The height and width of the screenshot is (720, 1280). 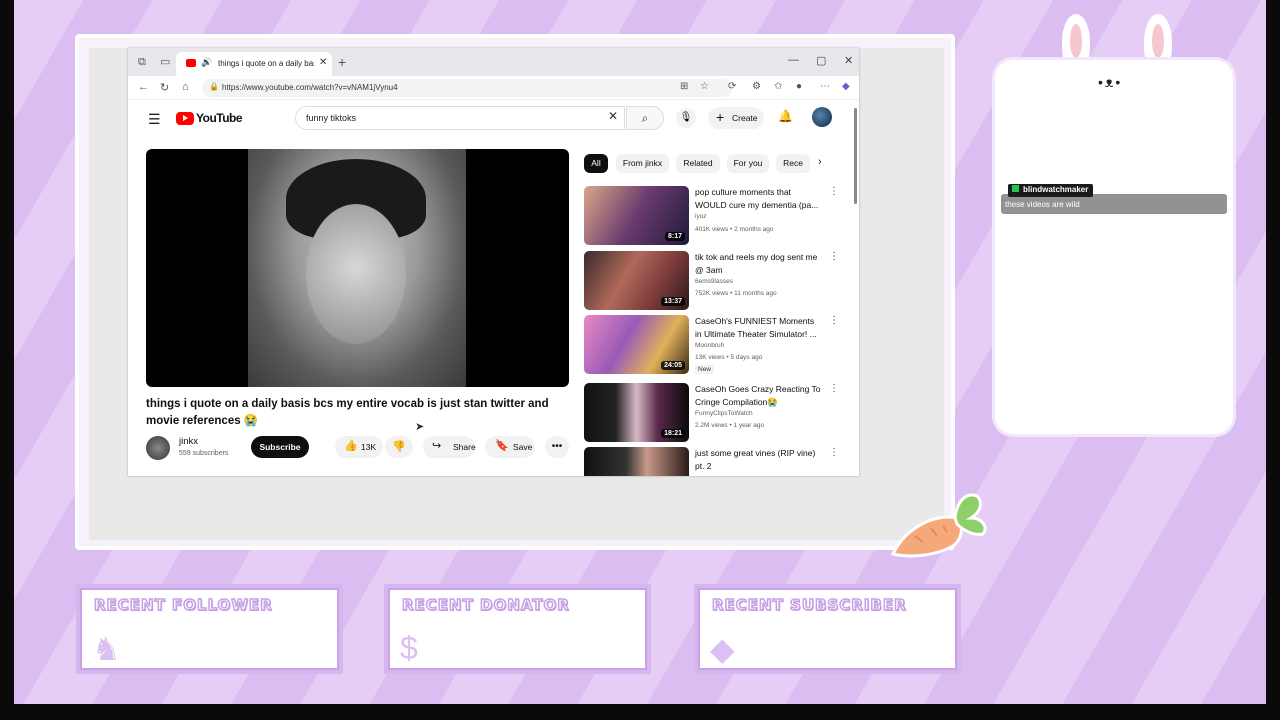 What do you see at coordinates (185, 118) in the screenshot?
I see `youtube-play-icon` at bounding box center [185, 118].